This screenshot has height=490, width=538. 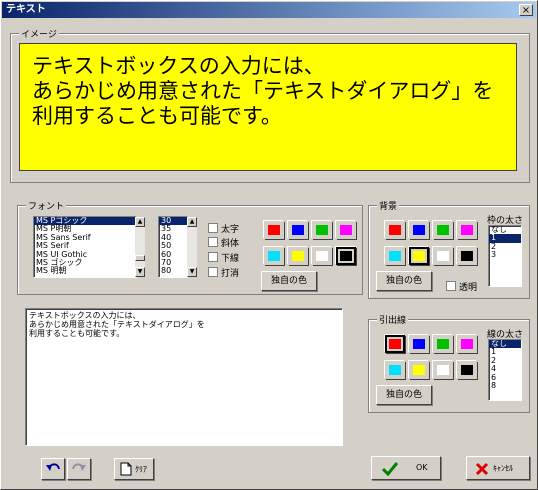 What do you see at coordinates (77, 333) in the screenshot?
I see `text-line: 利用することも可能です。` at bounding box center [77, 333].